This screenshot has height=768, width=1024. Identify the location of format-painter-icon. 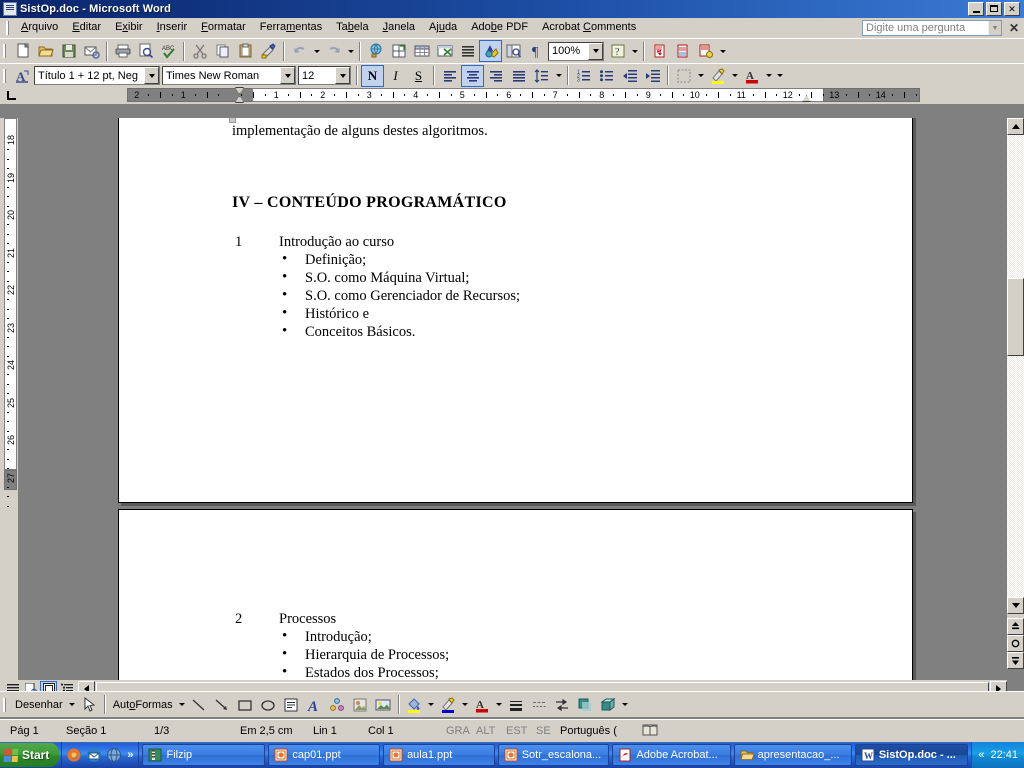
(268, 51).